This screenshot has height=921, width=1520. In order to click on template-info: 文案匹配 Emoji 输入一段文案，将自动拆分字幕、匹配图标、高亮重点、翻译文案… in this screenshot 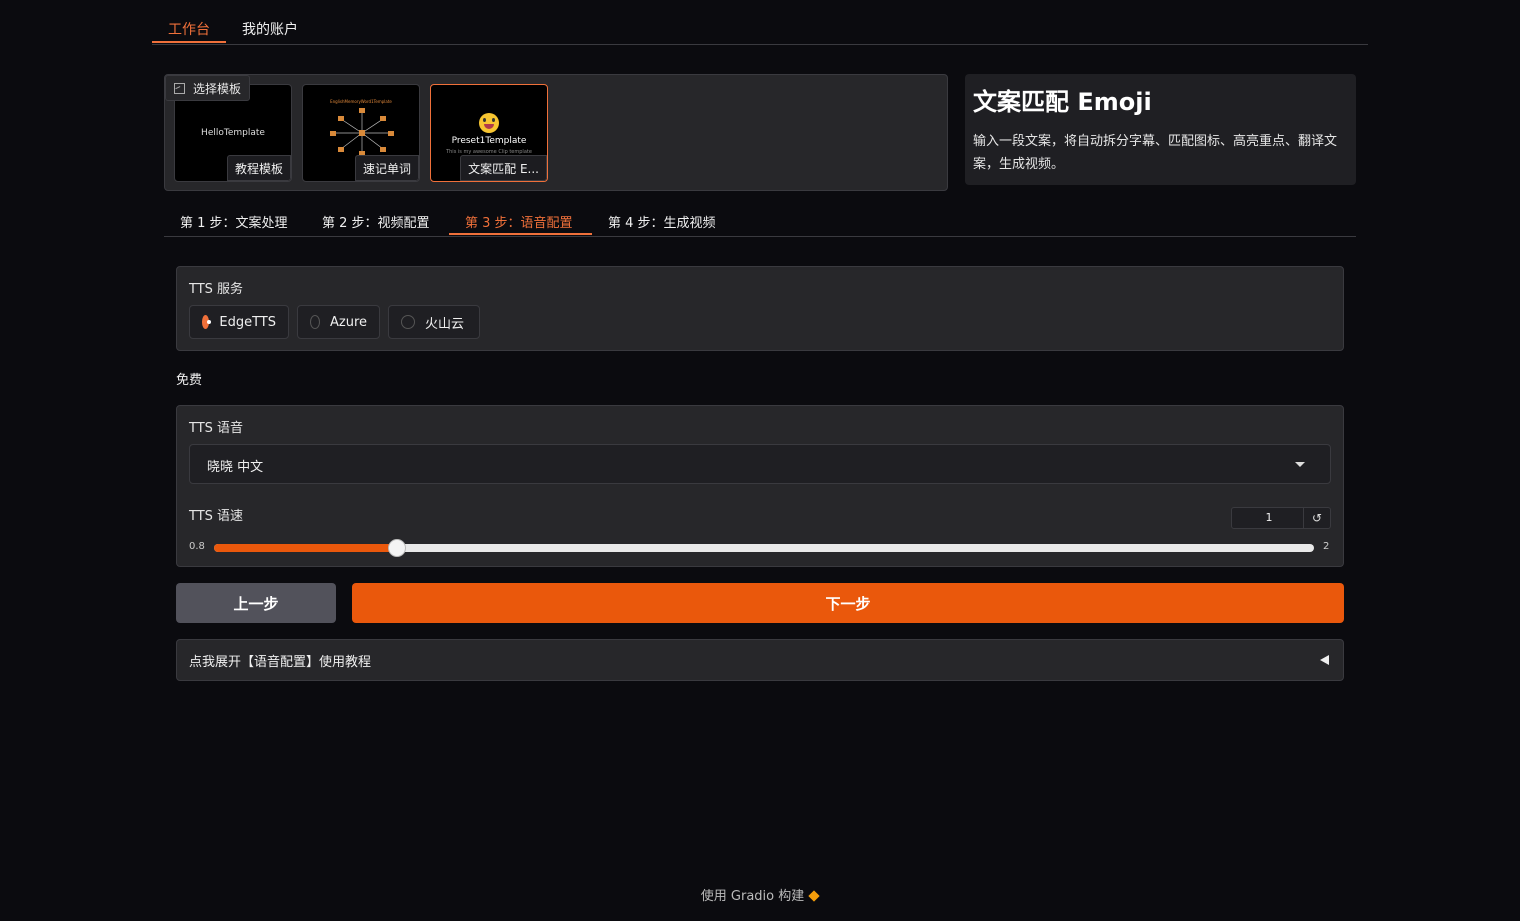, I will do `click(1160, 129)`.